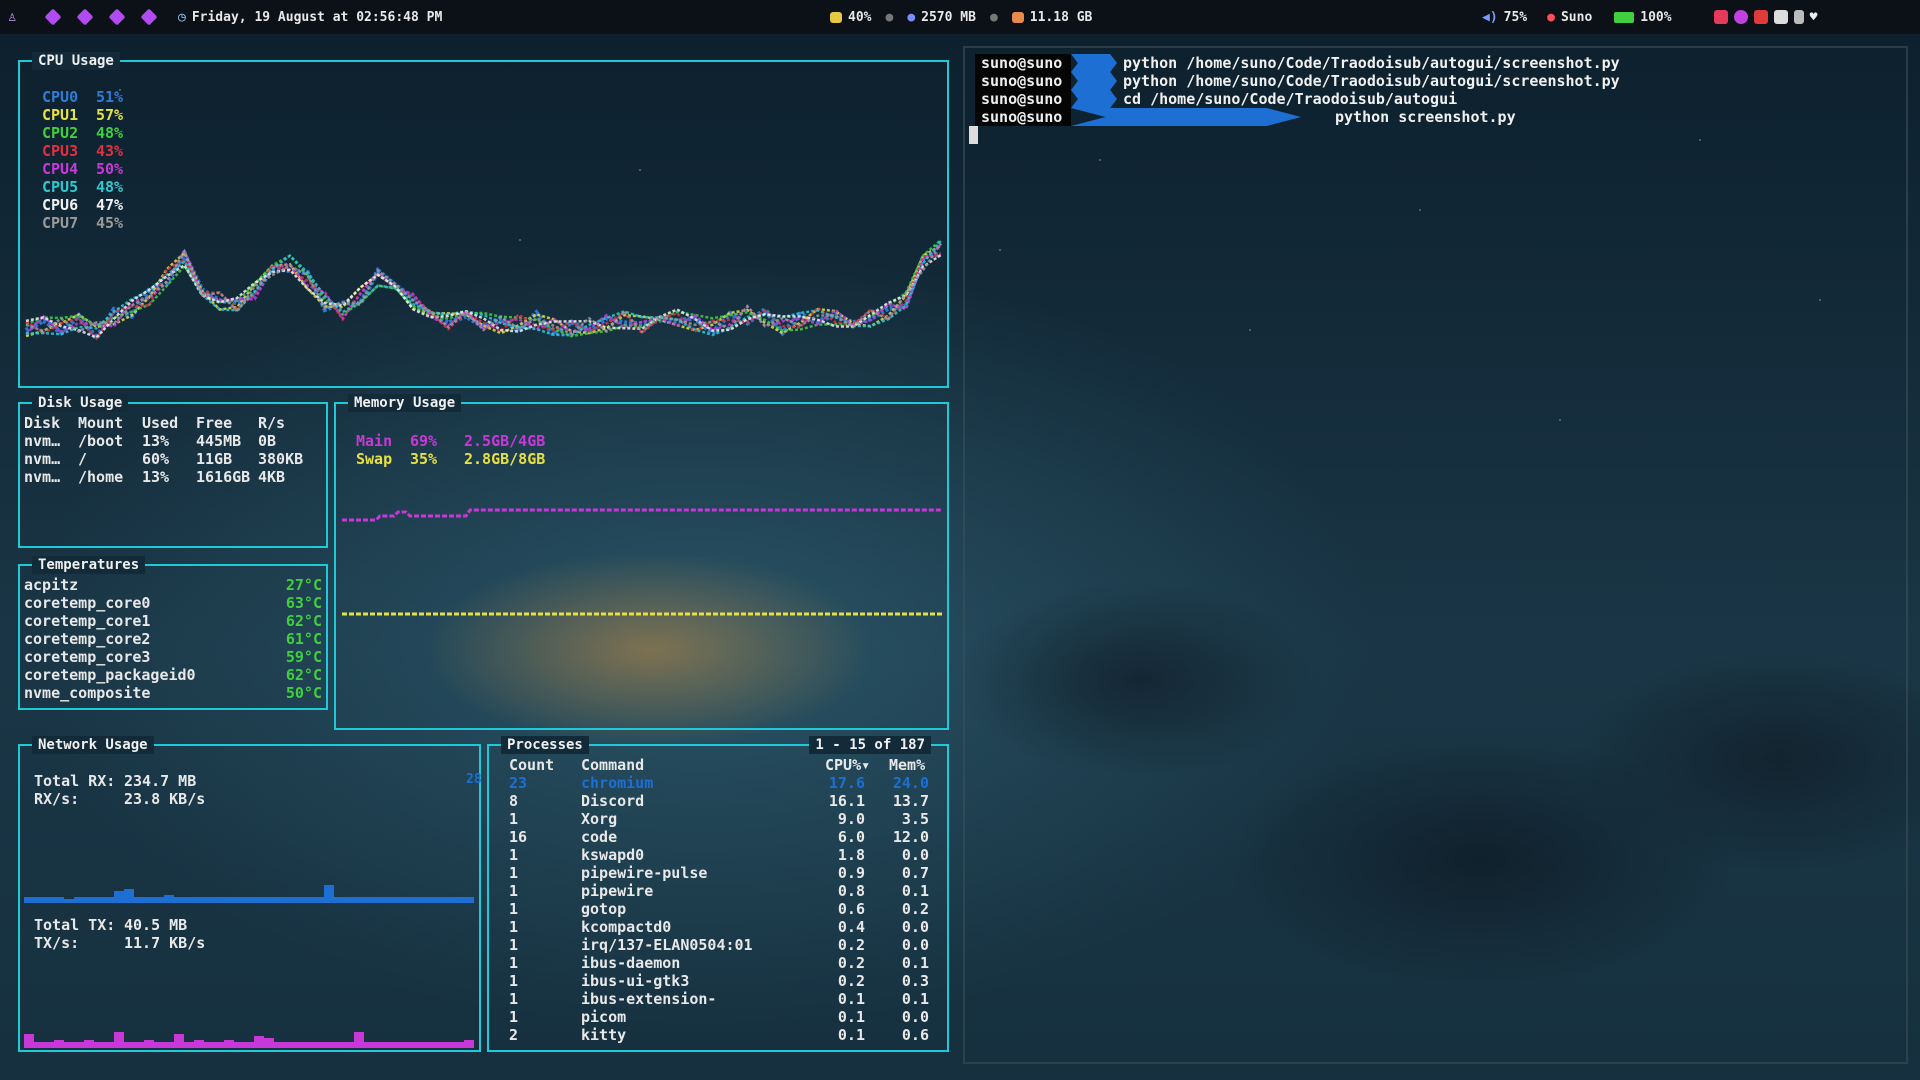 This screenshot has height=1080, width=1920. Describe the element at coordinates (173, 657) in the screenshot. I see `temperature-row: coretemp_core3 59°C` at that location.